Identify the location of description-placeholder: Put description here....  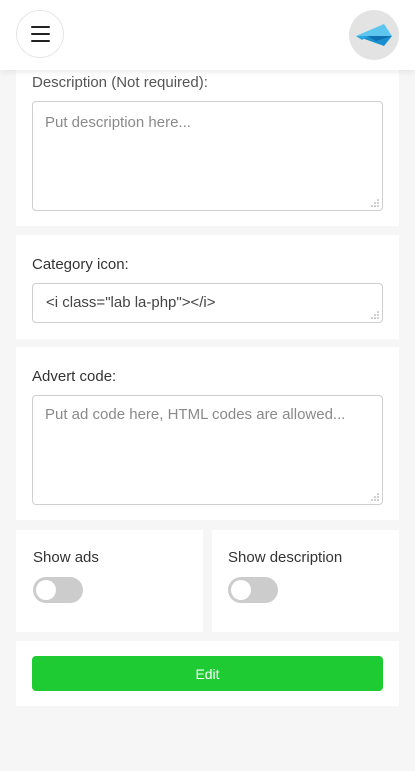
(118, 122).